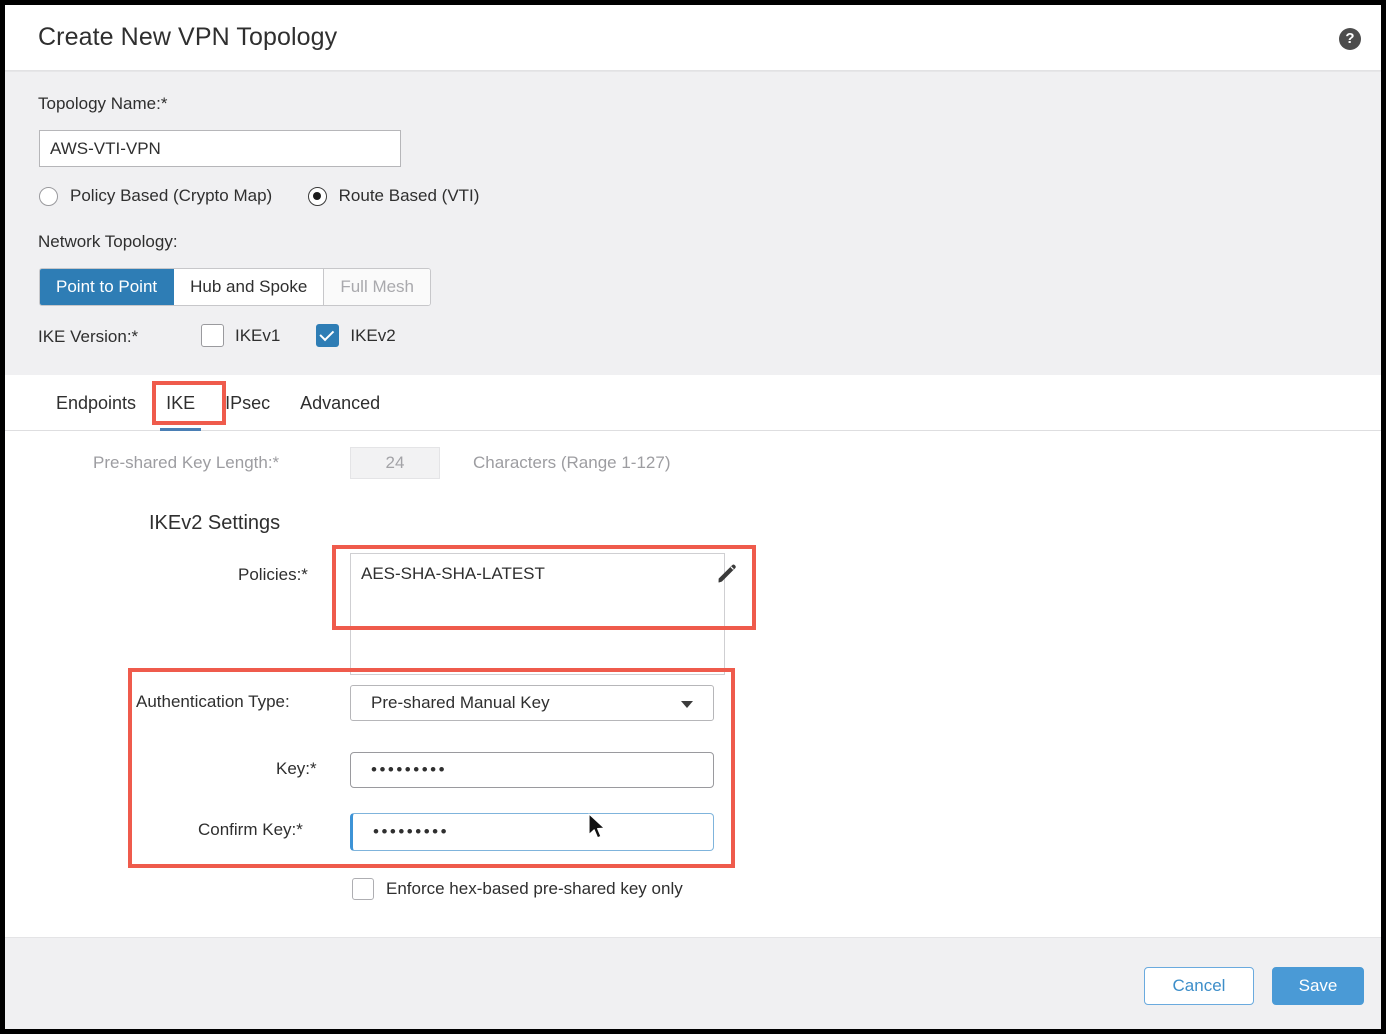  Describe the element at coordinates (273, 574) in the screenshot. I see `policies-label: Policies:*` at that location.